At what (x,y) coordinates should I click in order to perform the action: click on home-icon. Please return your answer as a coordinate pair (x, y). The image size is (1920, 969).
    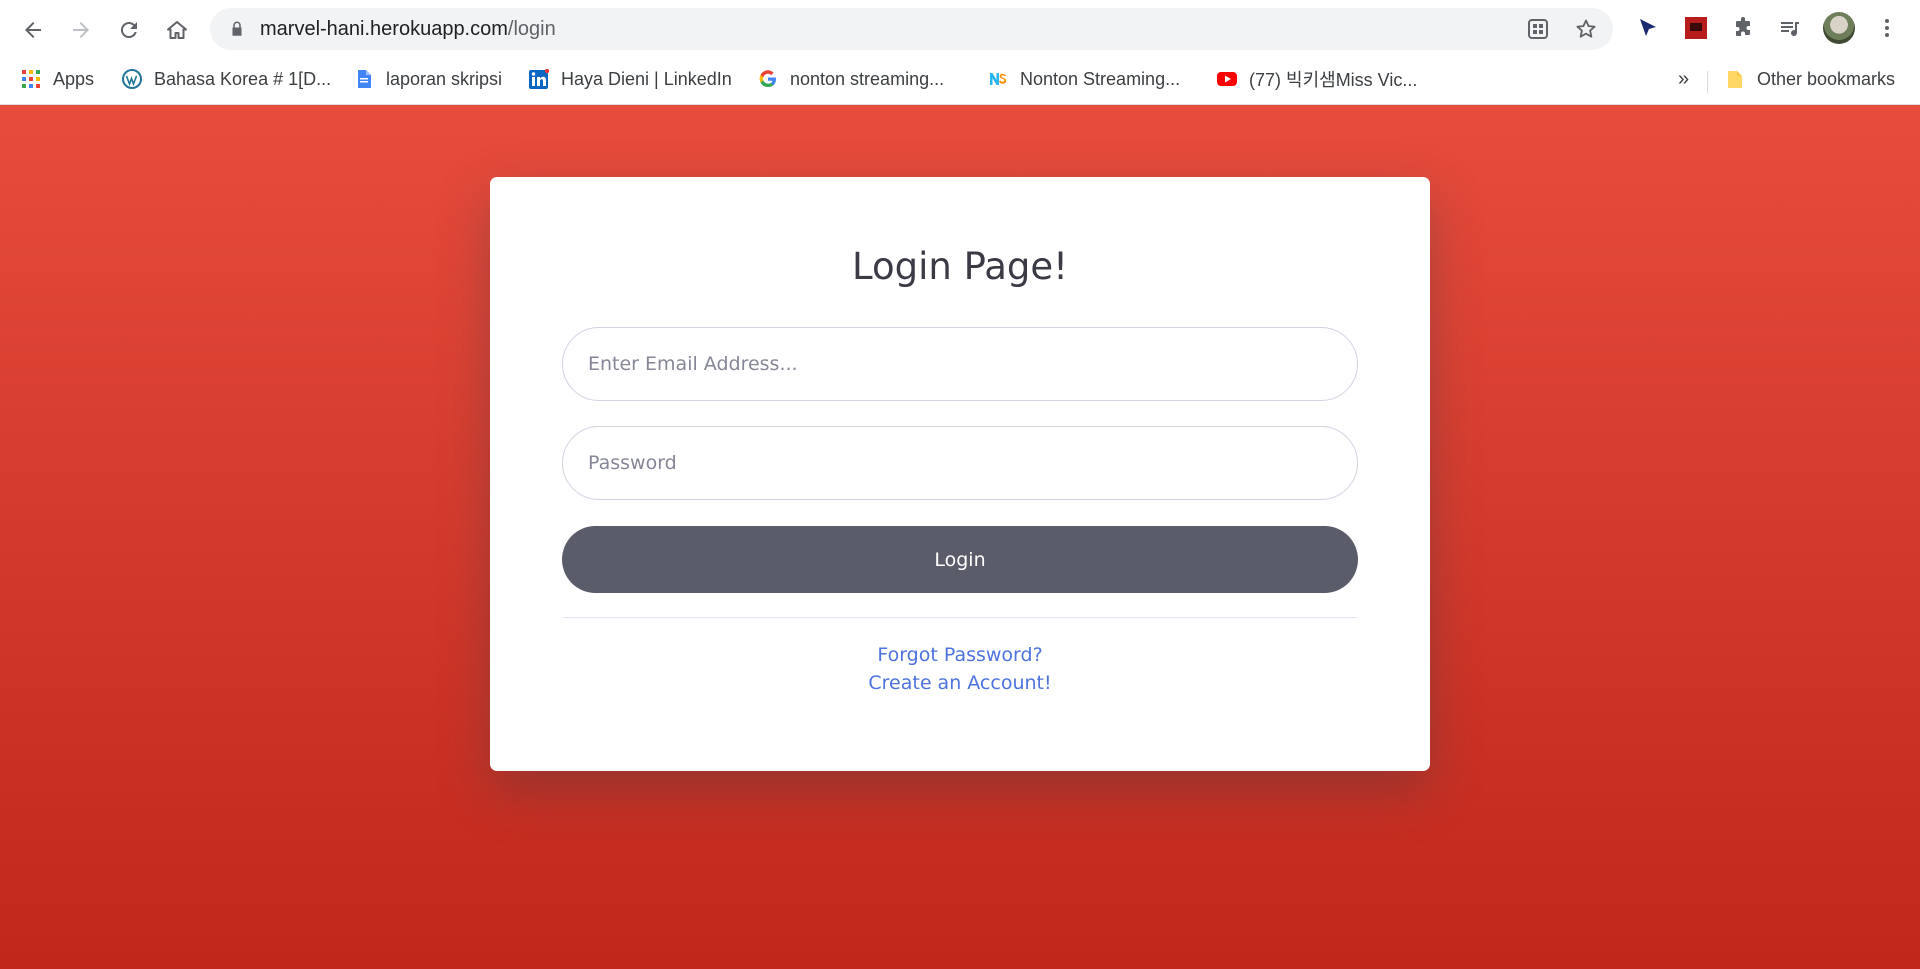
    Looking at the image, I should click on (177, 30).